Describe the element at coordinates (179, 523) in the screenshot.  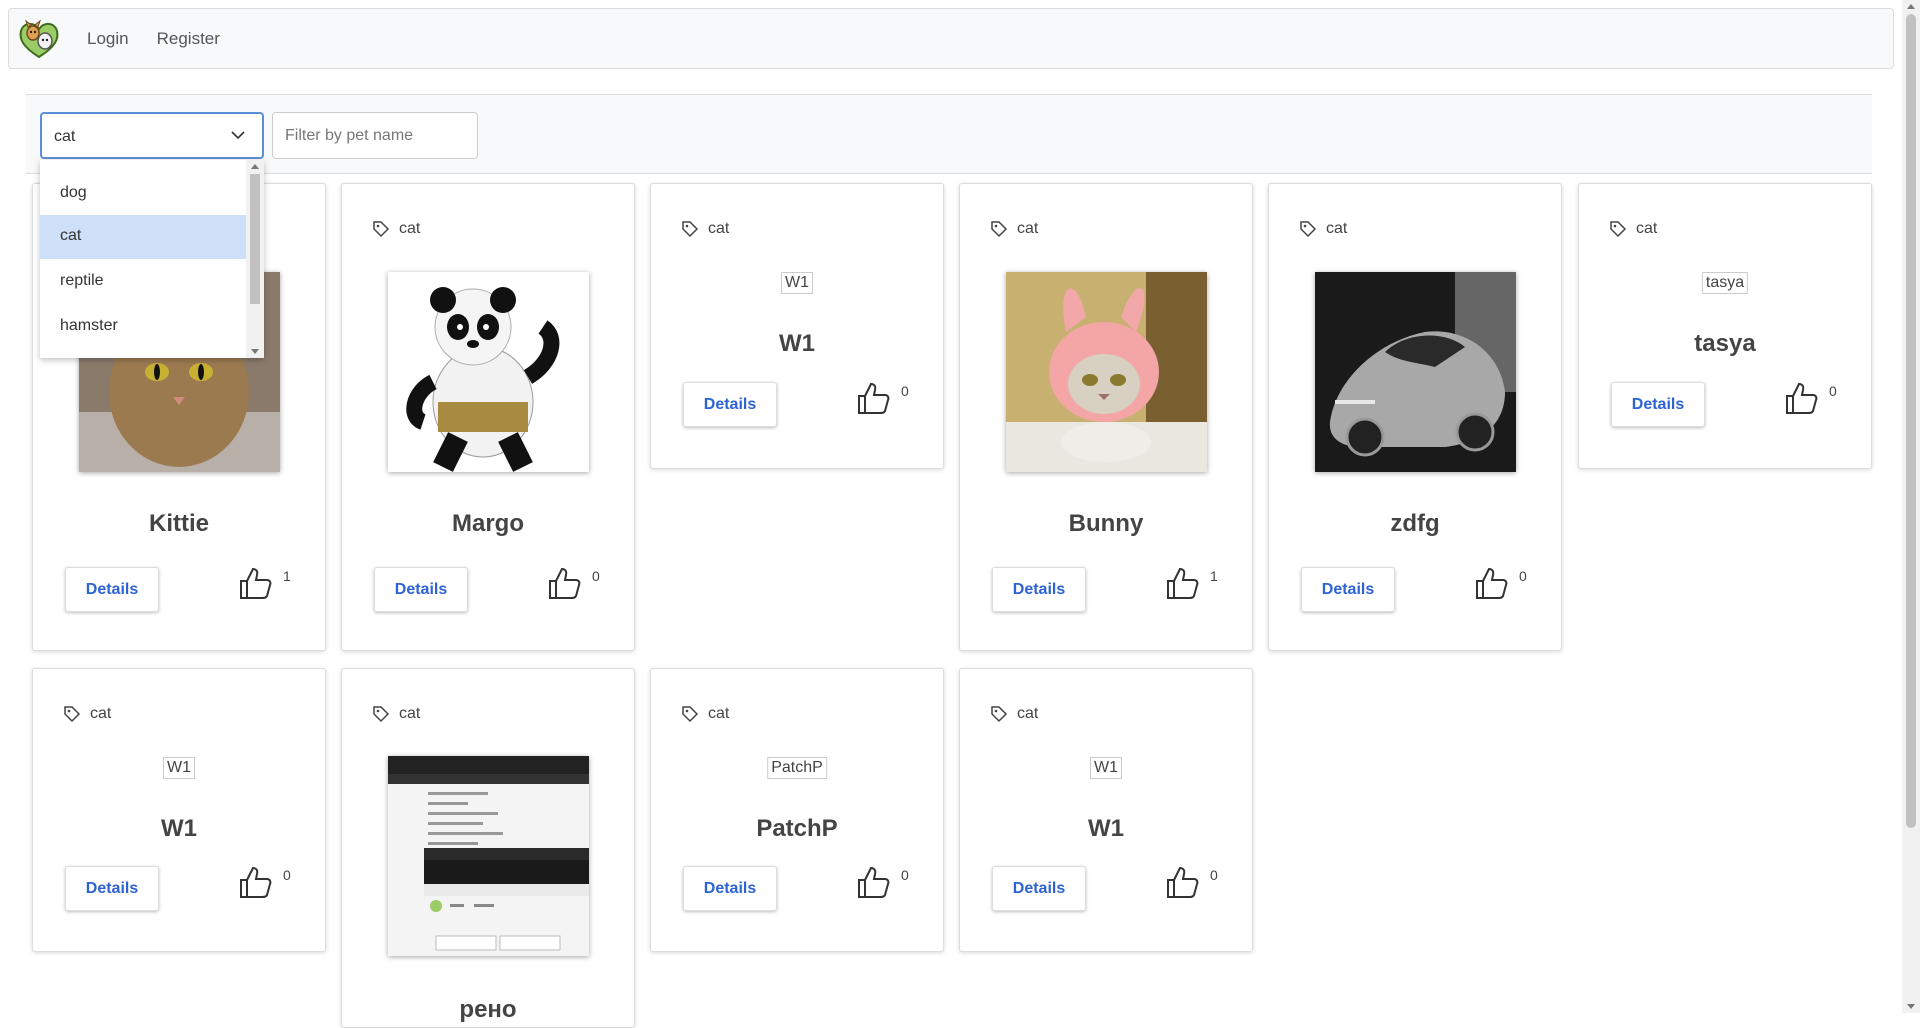
I see `pet-name: Kittie` at that location.